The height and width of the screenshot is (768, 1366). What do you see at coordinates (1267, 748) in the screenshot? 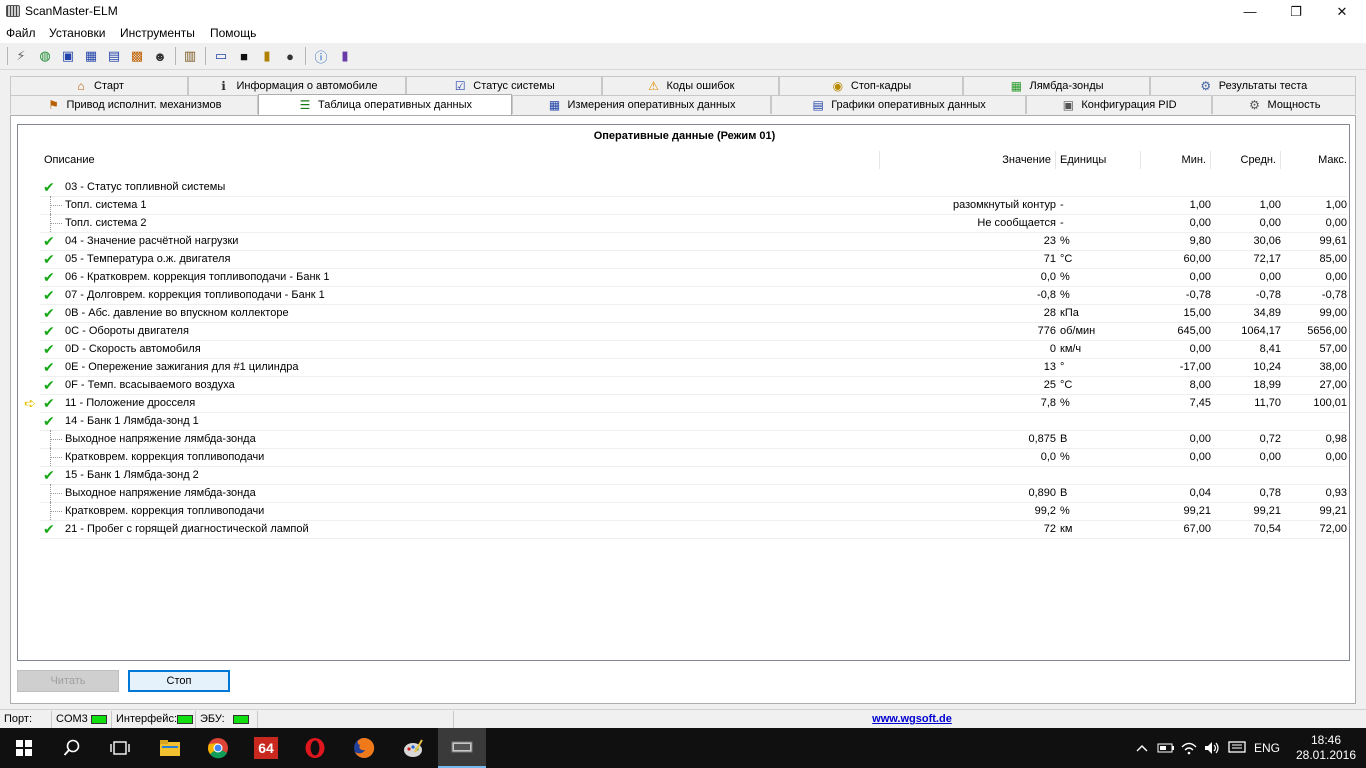
I see `input-language: ENG` at bounding box center [1267, 748].